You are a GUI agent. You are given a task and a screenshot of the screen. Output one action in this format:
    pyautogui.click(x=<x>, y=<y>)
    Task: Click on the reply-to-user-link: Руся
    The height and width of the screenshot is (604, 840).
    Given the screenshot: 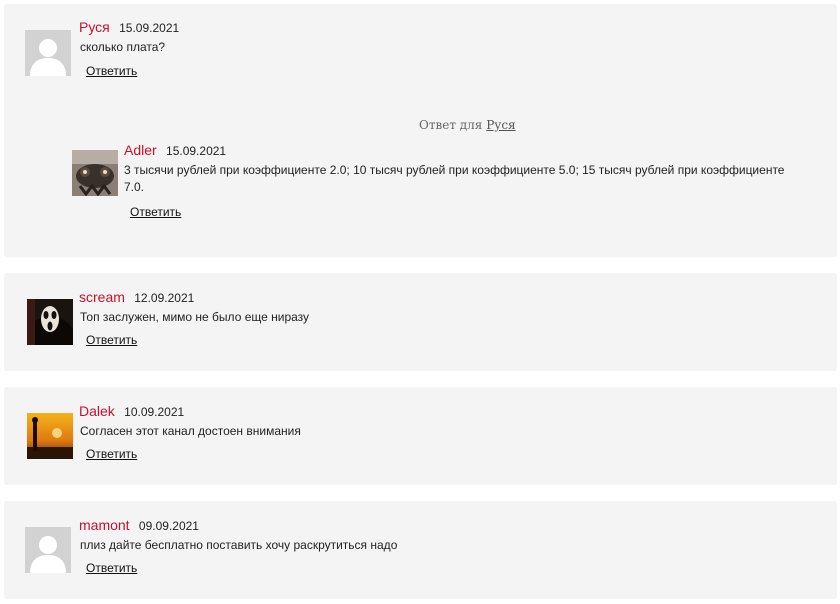 What is the action you would take?
    pyautogui.click(x=500, y=125)
    